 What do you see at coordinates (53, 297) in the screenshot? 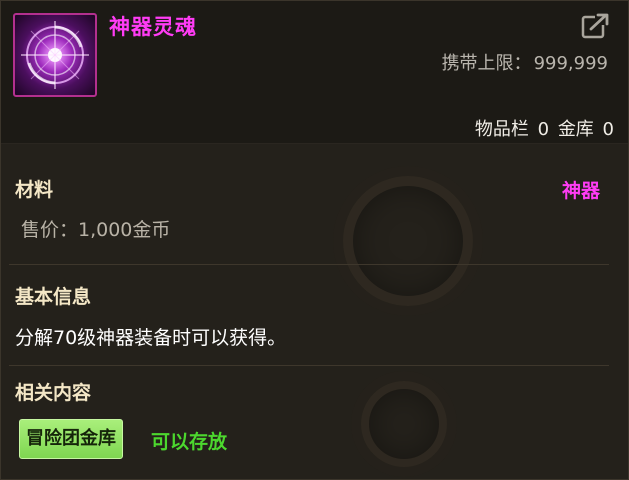
I see `basic-info-title: 基本信息` at bounding box center [53, 297].